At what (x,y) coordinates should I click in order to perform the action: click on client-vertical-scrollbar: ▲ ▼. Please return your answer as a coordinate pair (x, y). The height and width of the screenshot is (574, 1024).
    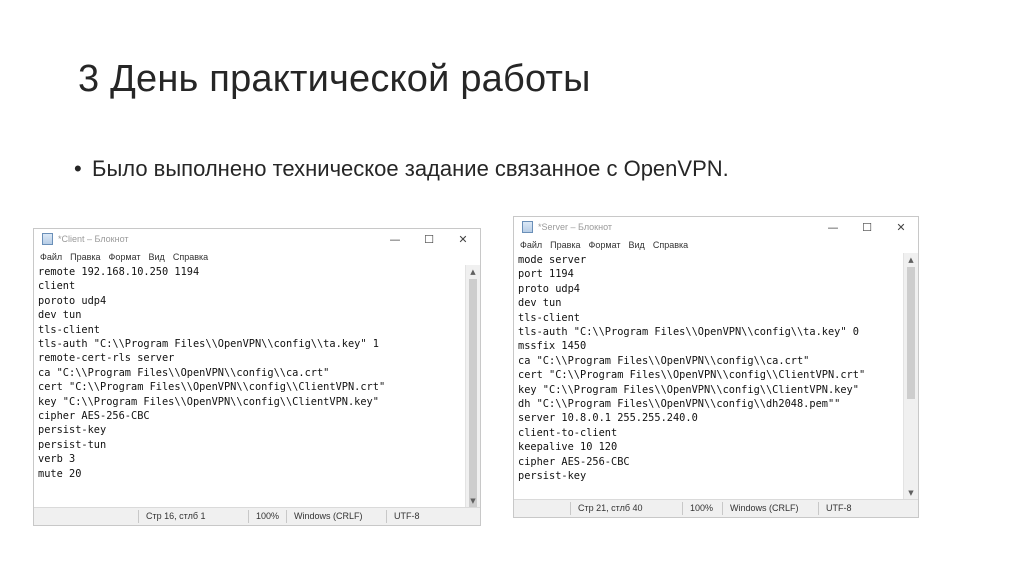
    Looking at the image, I should click on (472, 388).